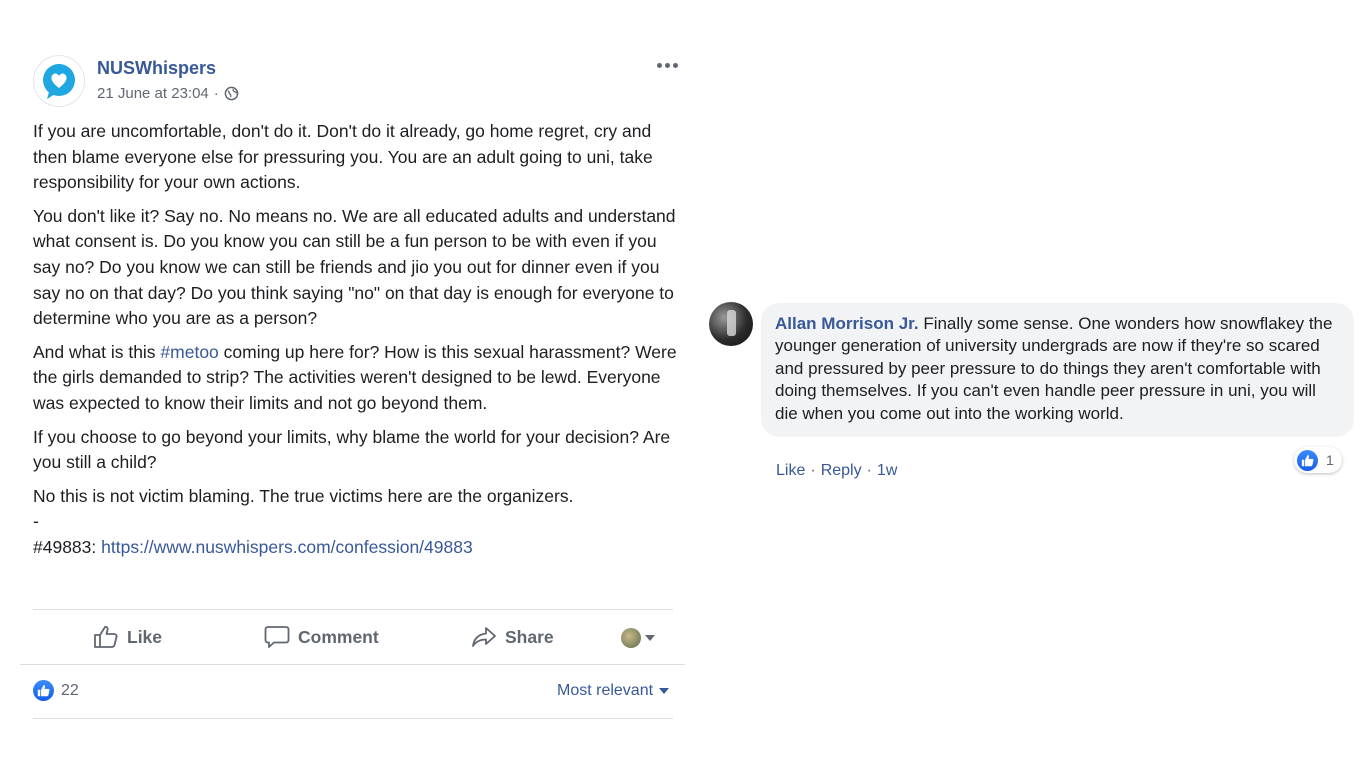 Image resolution: width=1366 pixels, height=768 pixels. I want to click on comment-author: Allan Morrison Jr., so click(847, 323).